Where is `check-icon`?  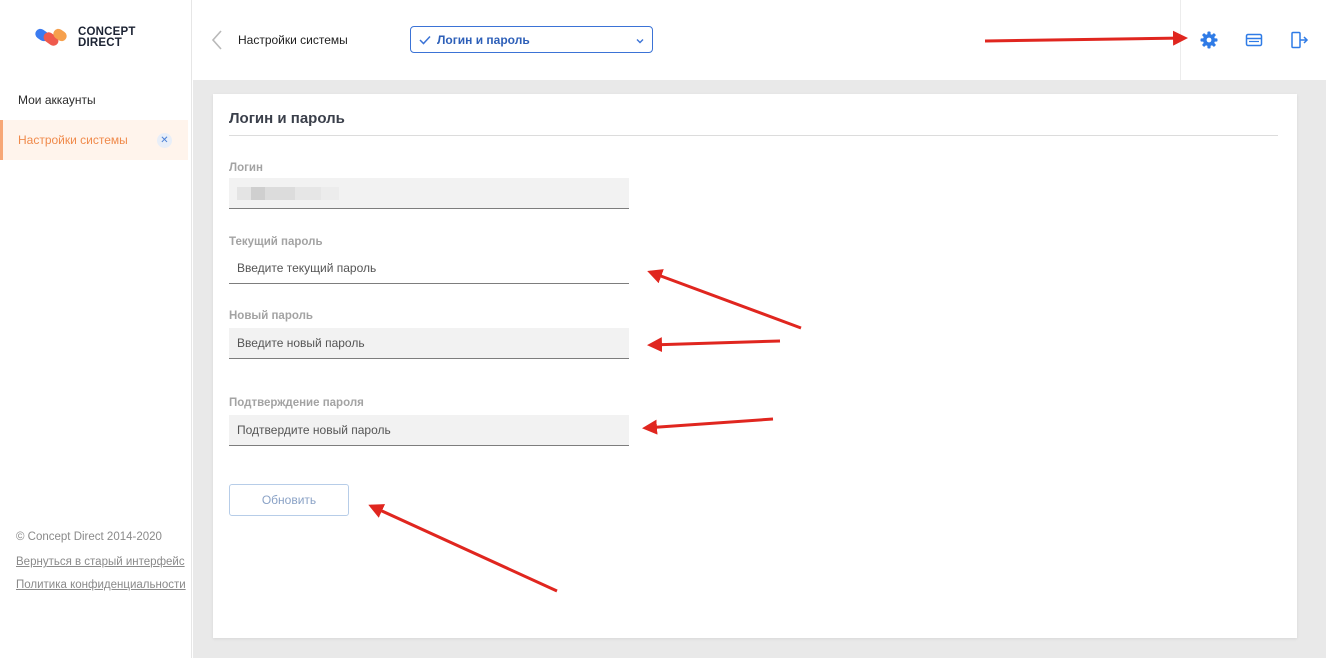 check-icon is located at coordinates (425, 40).